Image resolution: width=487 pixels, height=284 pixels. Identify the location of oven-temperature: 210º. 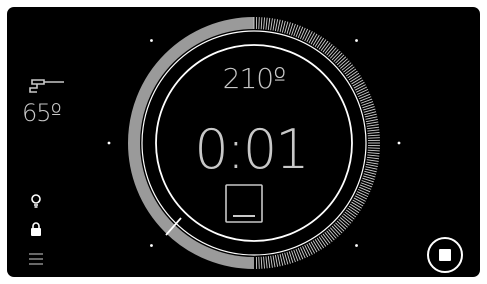
(254, 78).